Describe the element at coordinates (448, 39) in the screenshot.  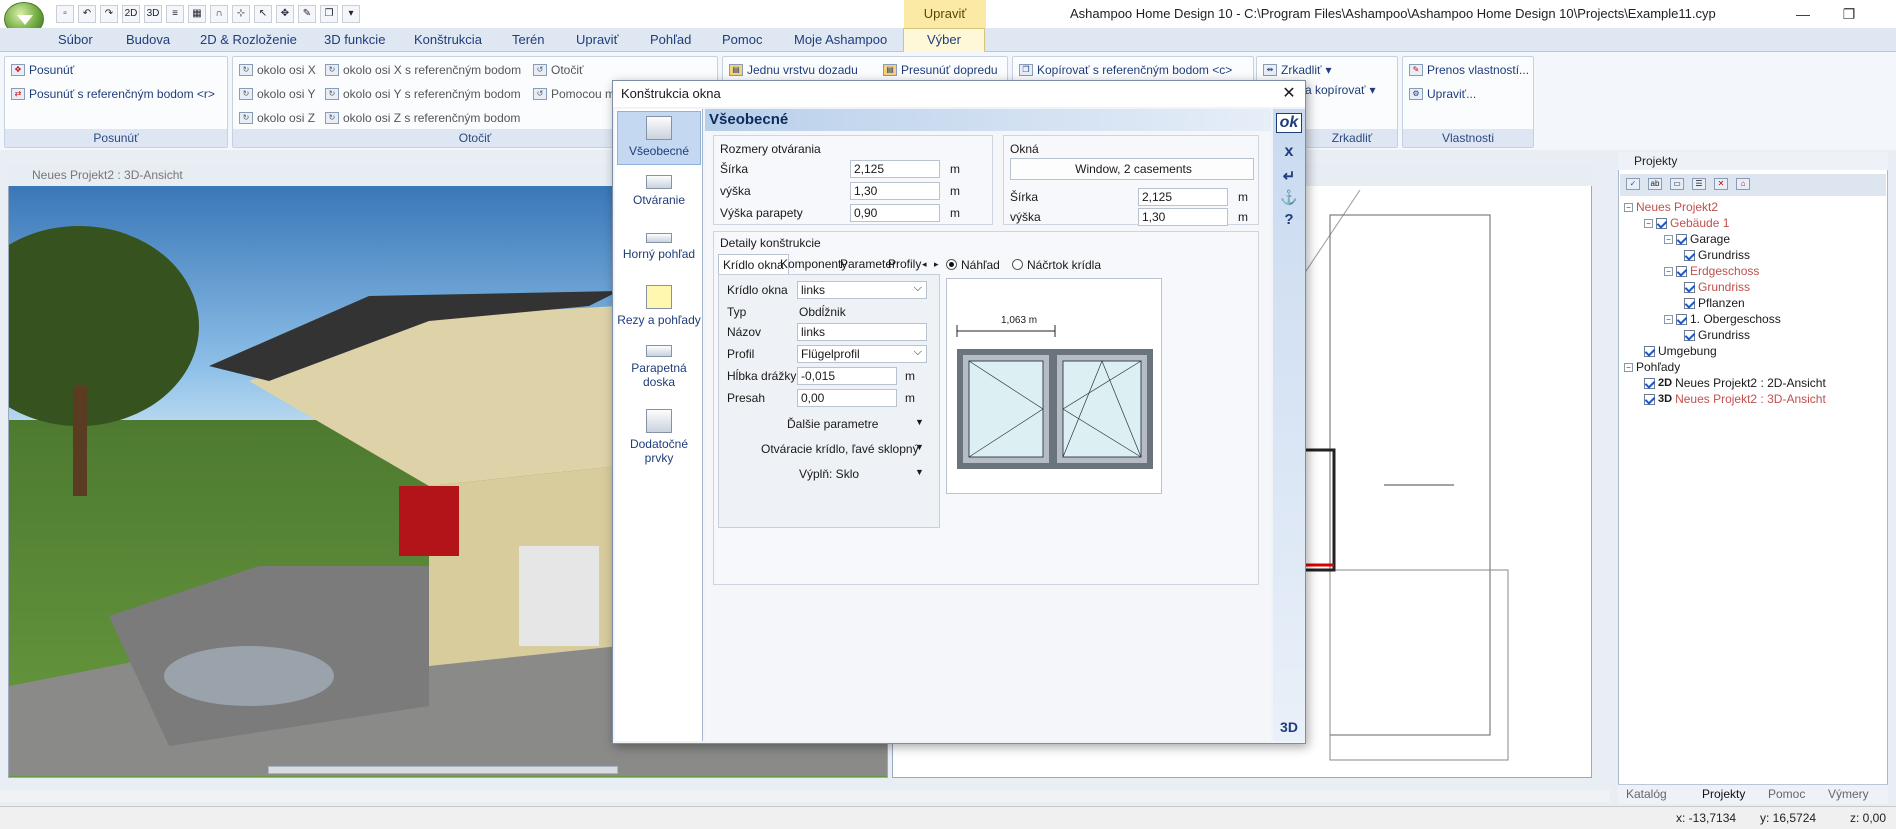
I see `tab-konstrukcia: Konštrukcia` at that location.